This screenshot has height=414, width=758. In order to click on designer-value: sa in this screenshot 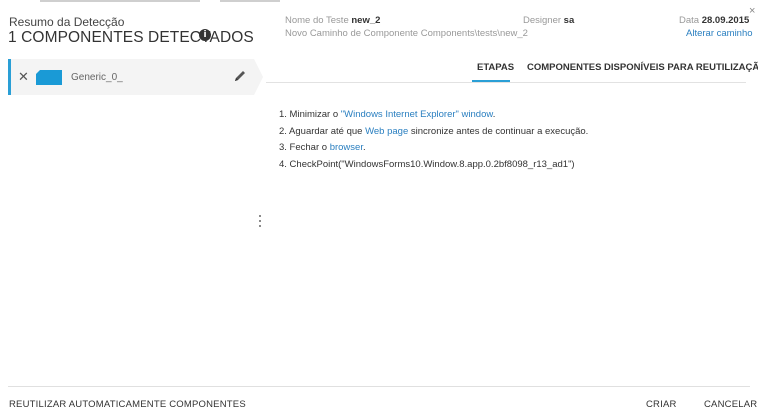, I will do `click(569, 20)`.